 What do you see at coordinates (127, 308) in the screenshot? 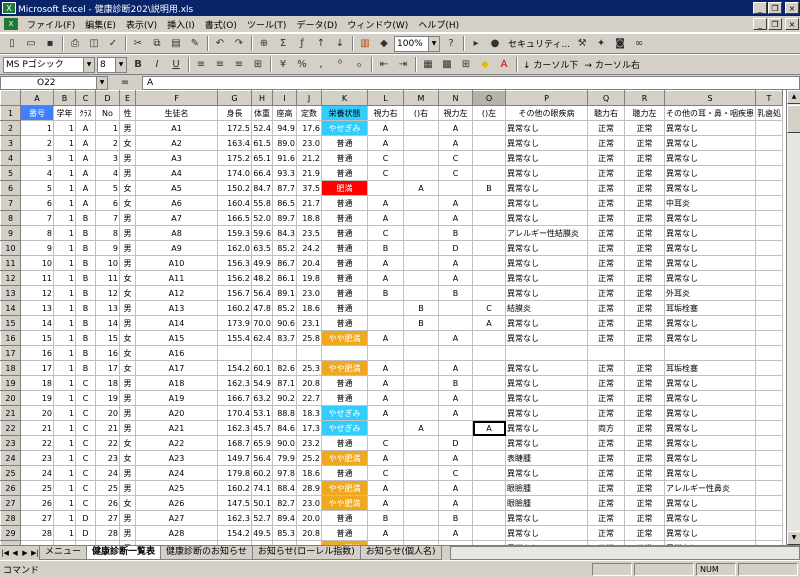
I see `cell-E14: 男` at bounding box center [127, 308].